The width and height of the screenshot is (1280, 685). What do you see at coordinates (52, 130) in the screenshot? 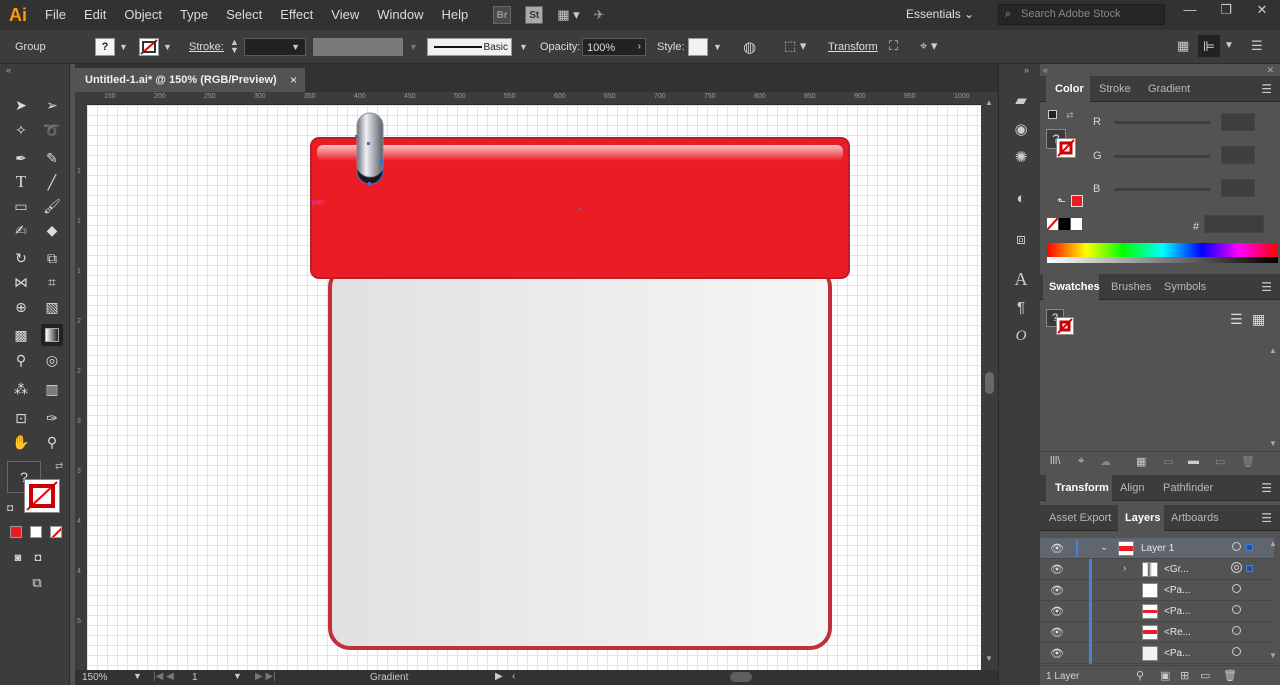
I see `lasso-icon: ➰` at bounding box center [52, 130].